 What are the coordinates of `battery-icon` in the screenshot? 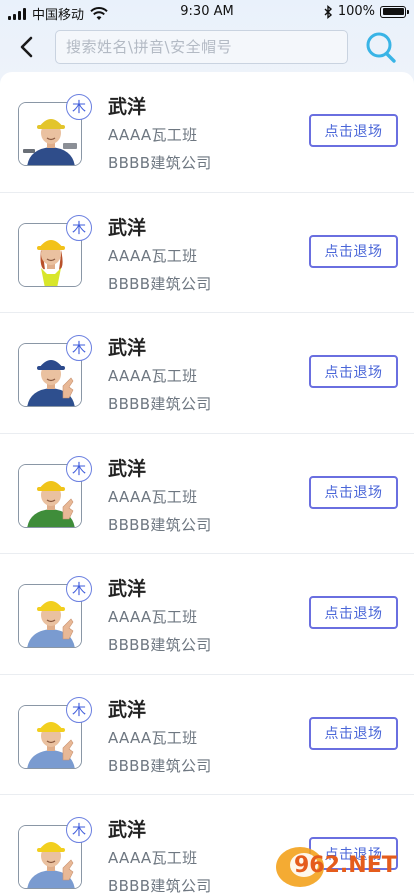 It's located at (394, 11).